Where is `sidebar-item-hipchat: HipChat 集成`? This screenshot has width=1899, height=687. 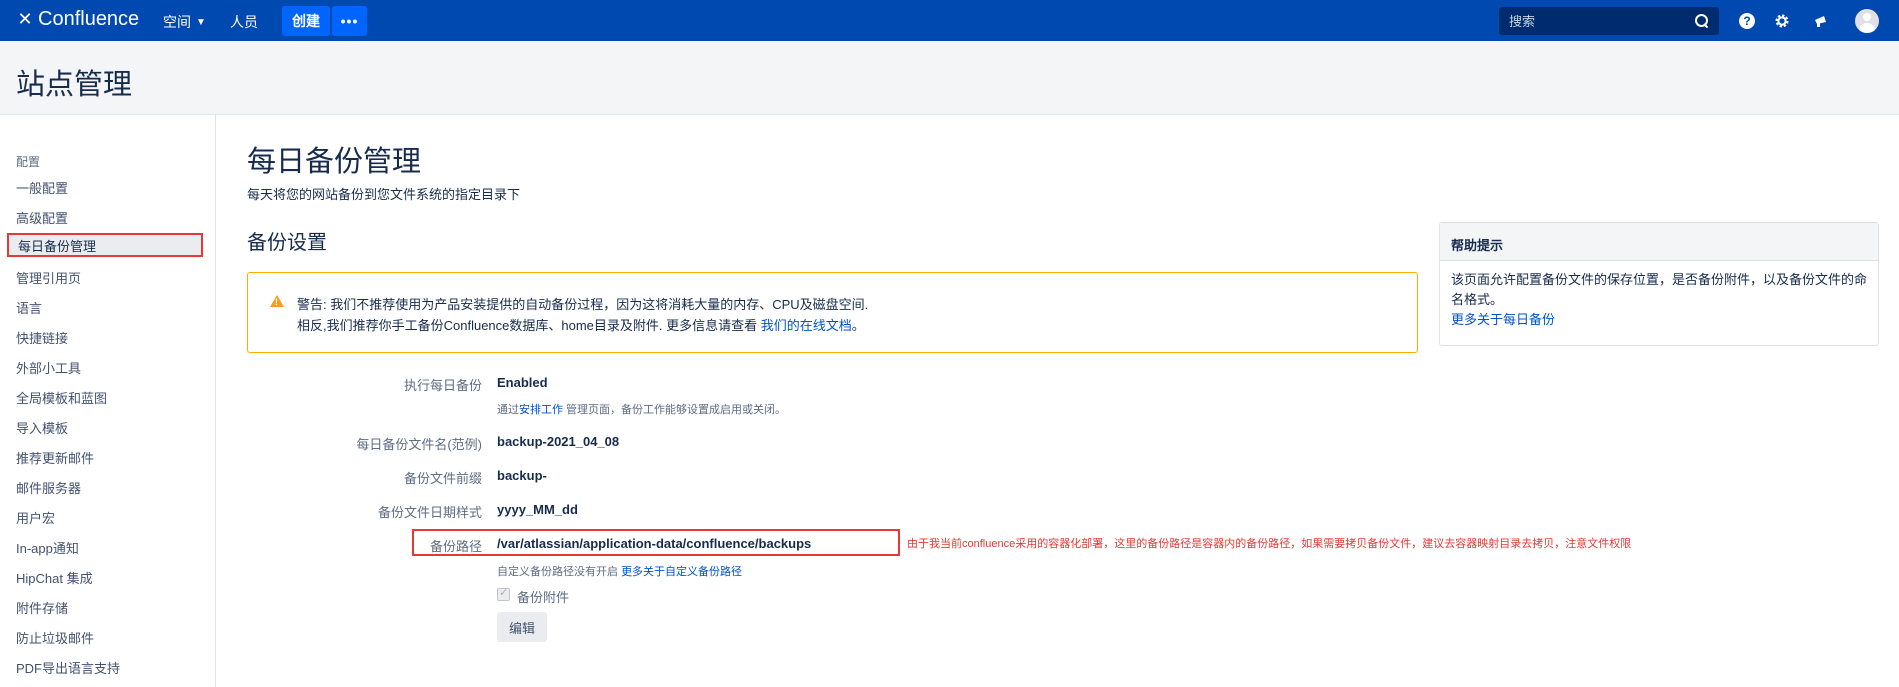 sidebar-item-hipchat: HipChat 集成 is located at coordinates (54, 577).